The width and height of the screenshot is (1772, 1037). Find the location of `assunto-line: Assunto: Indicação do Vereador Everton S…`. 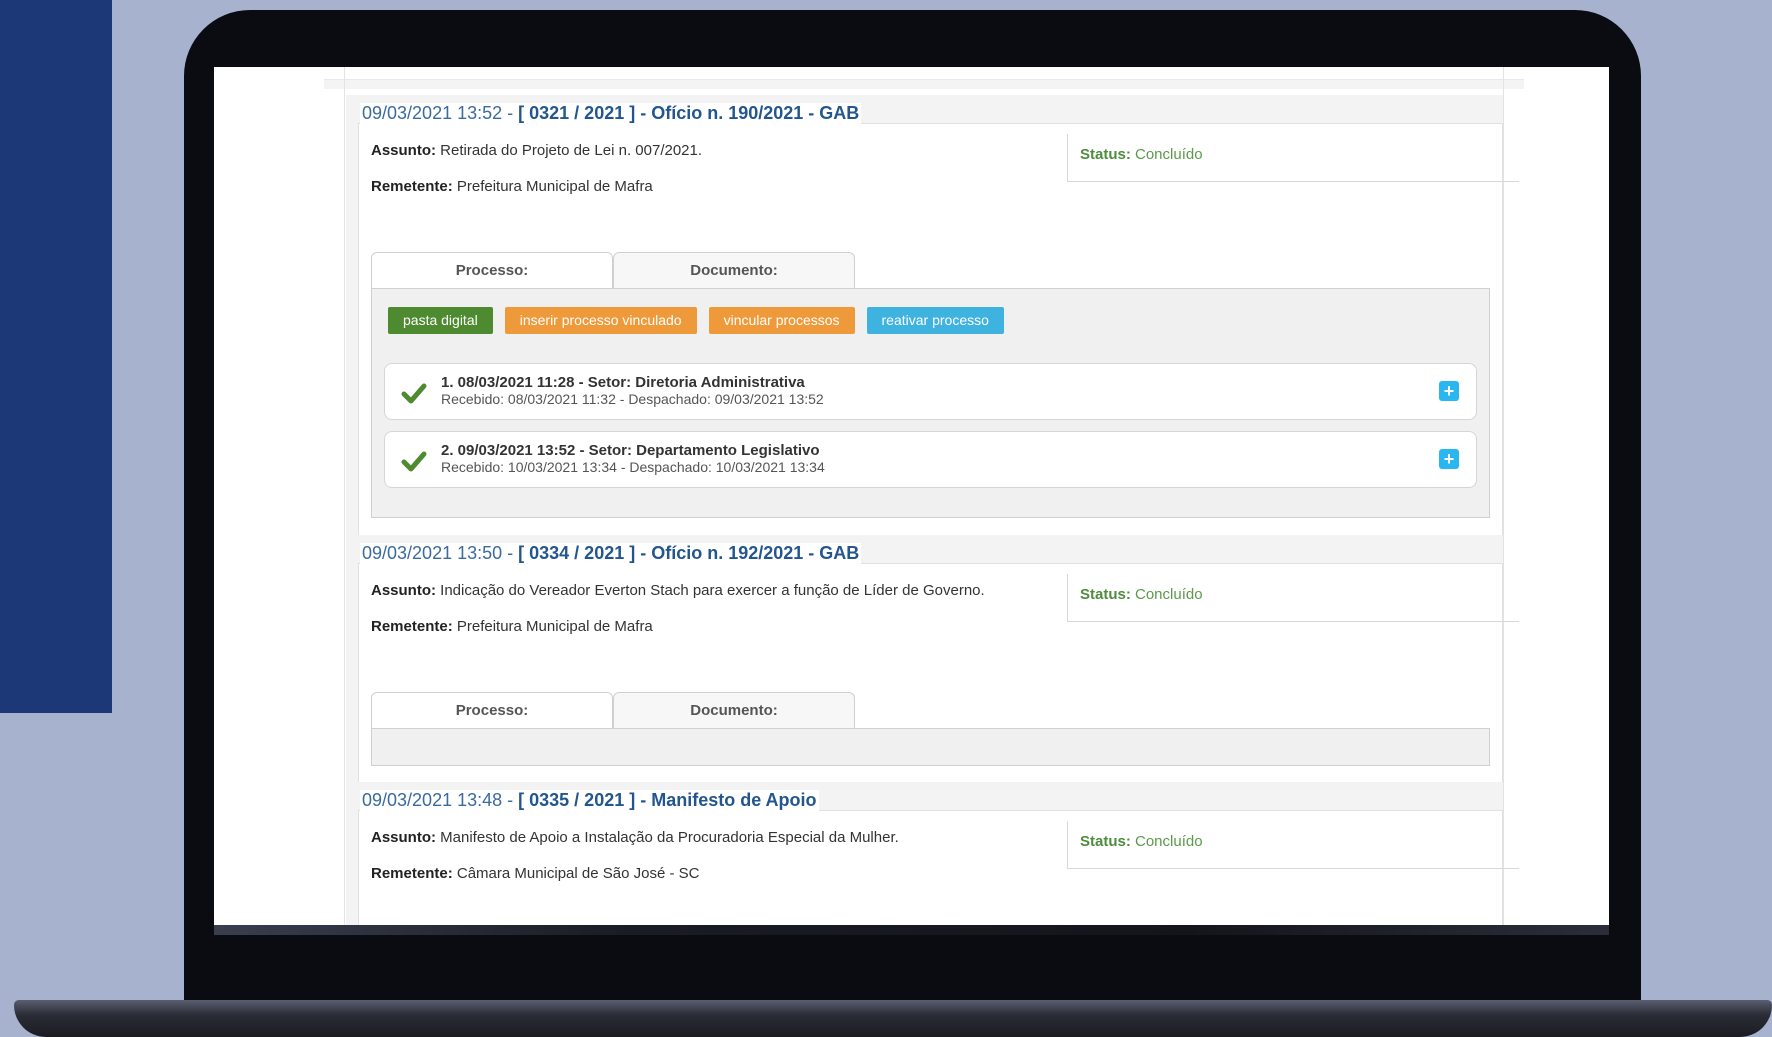

assunto-line: Assunto: Indicação do Vereador Everton S… is located at coordinates (678, 590).